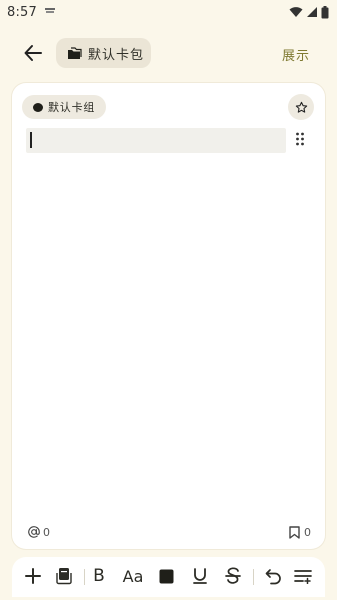 The height and width of the screenshot is (600, 337). Describe the element at coordinates (296, 12) in the screenshot. I see `wifi-icon` at that location.